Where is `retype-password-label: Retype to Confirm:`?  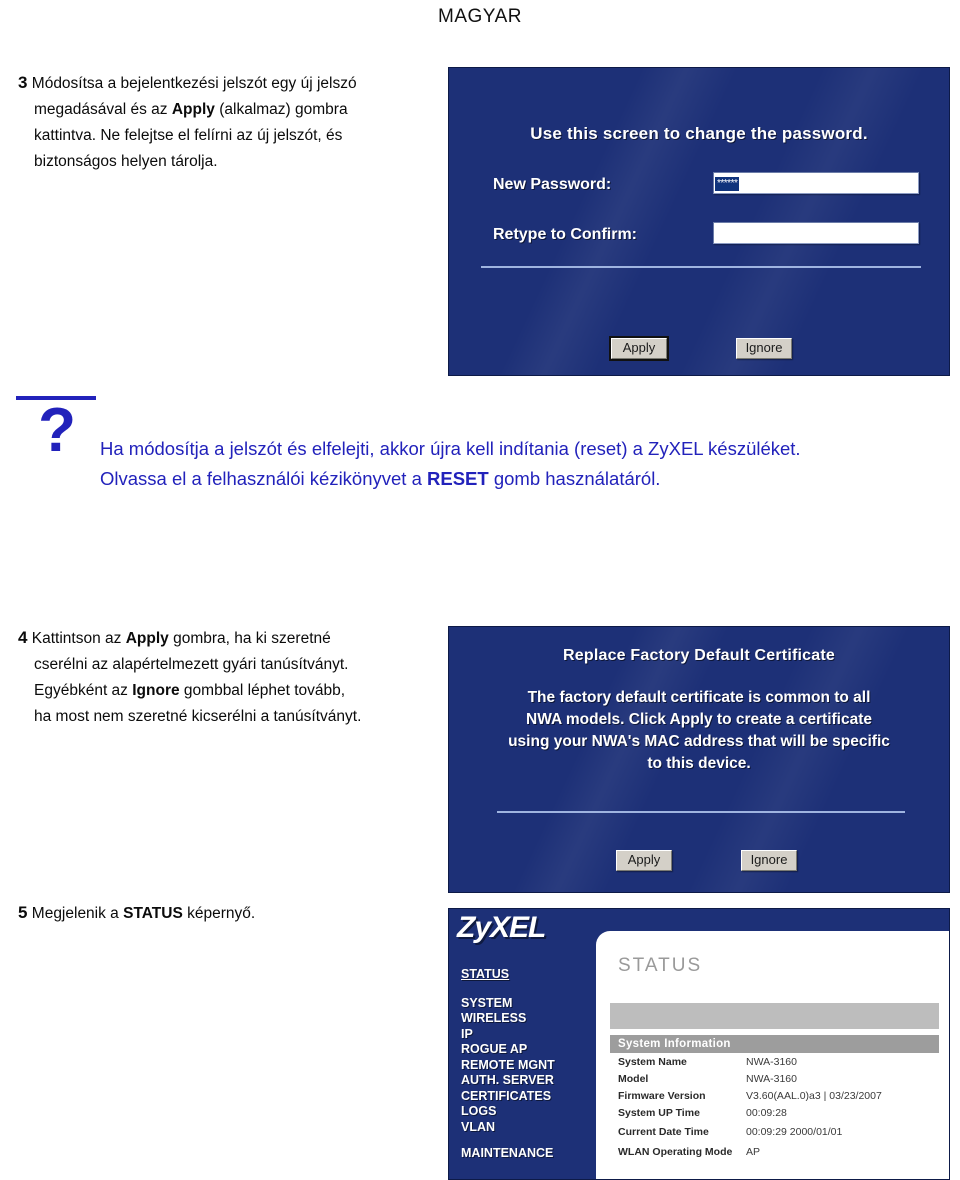 retype-password-label: Retype to Confirm: is located at coordinates (565, 234).